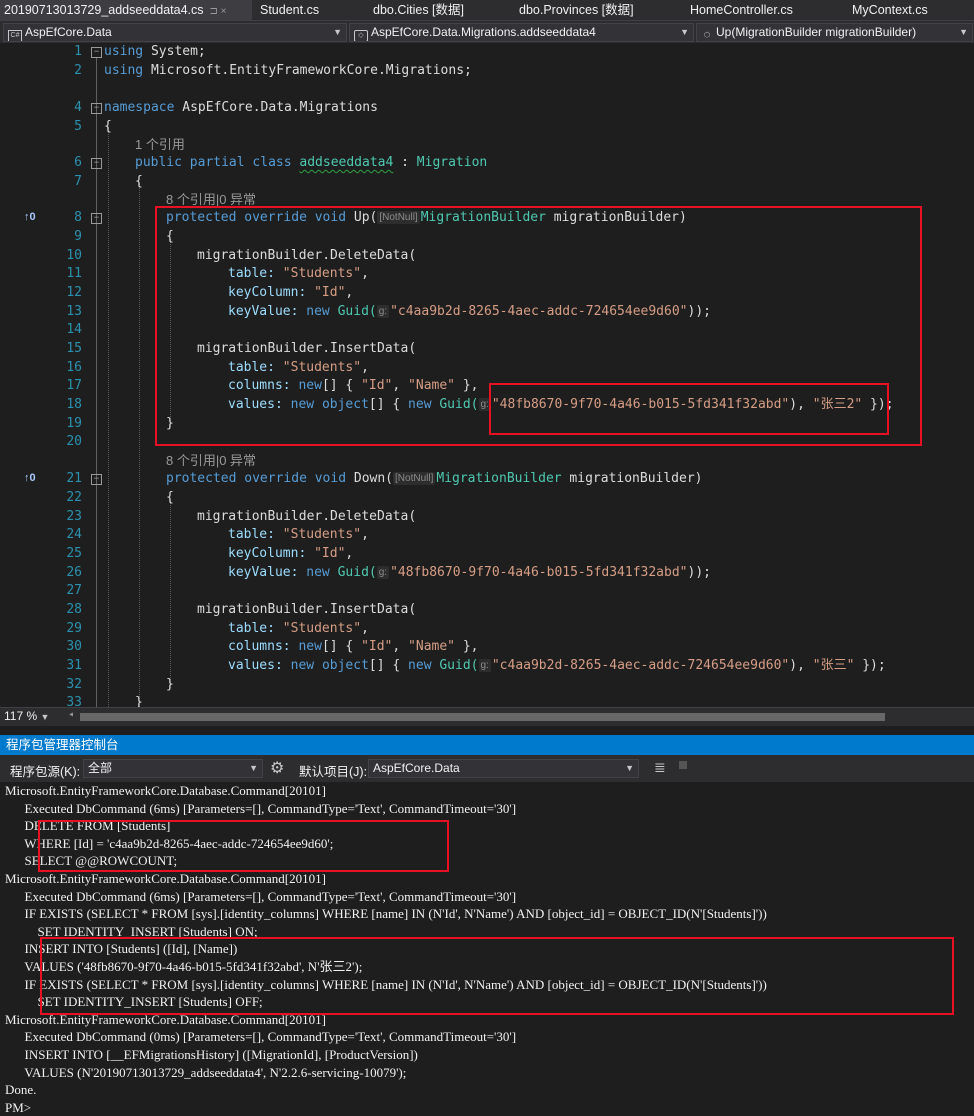 This screenshot has height=1116, width=974. What do you see at coordinates (330, 478) in the screenshot?
I see `code-token: void` at bounding box center [330, 478].